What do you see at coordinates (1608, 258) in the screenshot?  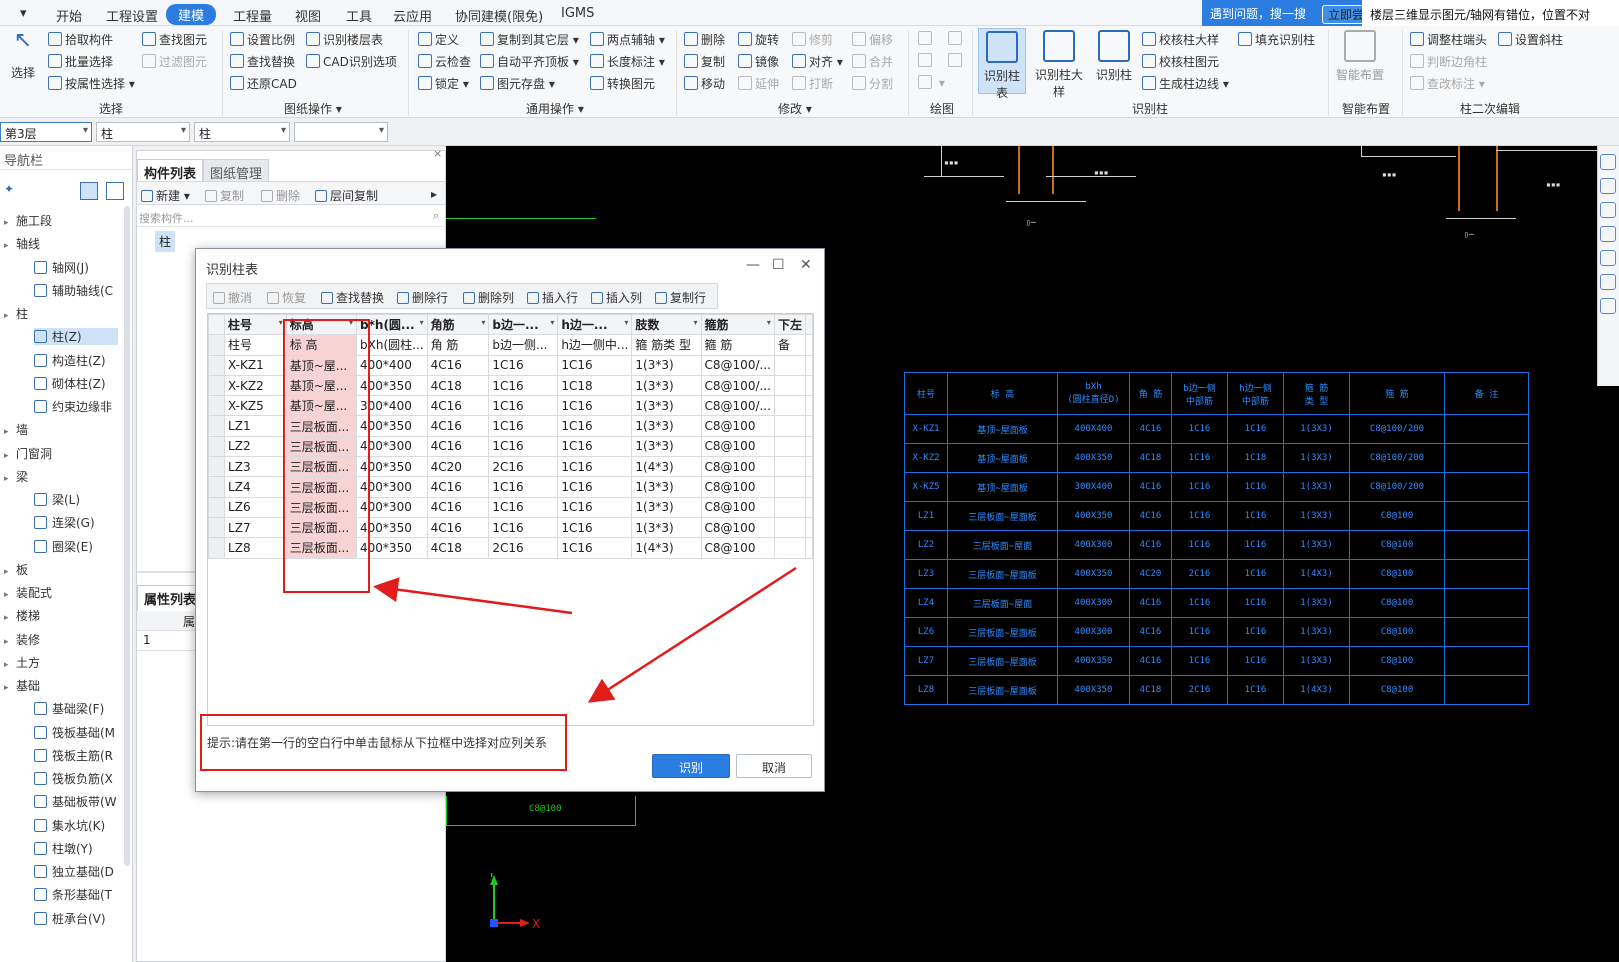 I see `zoom-extents-icon` at bounding box center [1608, 258].